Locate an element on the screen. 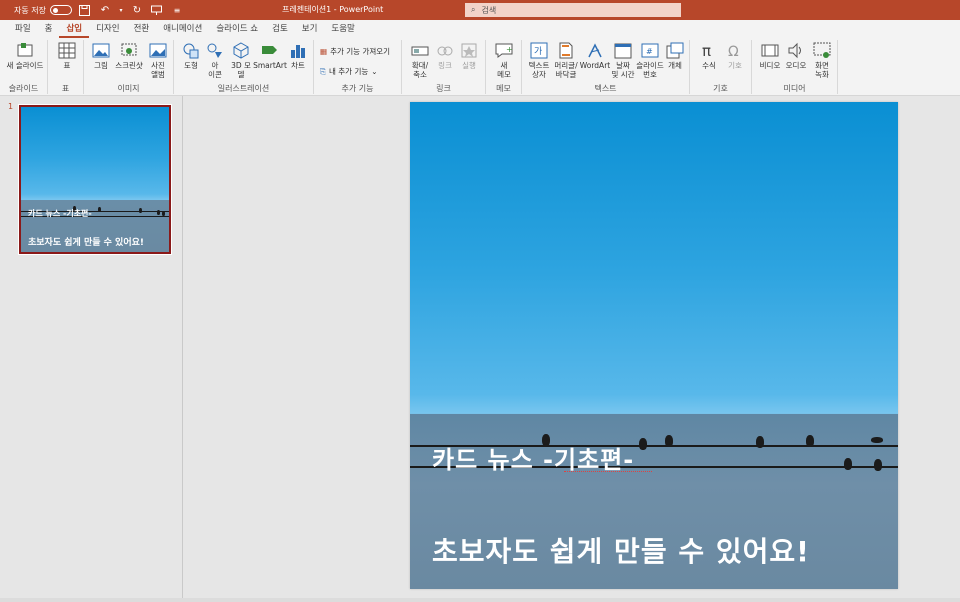  film-icon is located at coordinates (770, 50).